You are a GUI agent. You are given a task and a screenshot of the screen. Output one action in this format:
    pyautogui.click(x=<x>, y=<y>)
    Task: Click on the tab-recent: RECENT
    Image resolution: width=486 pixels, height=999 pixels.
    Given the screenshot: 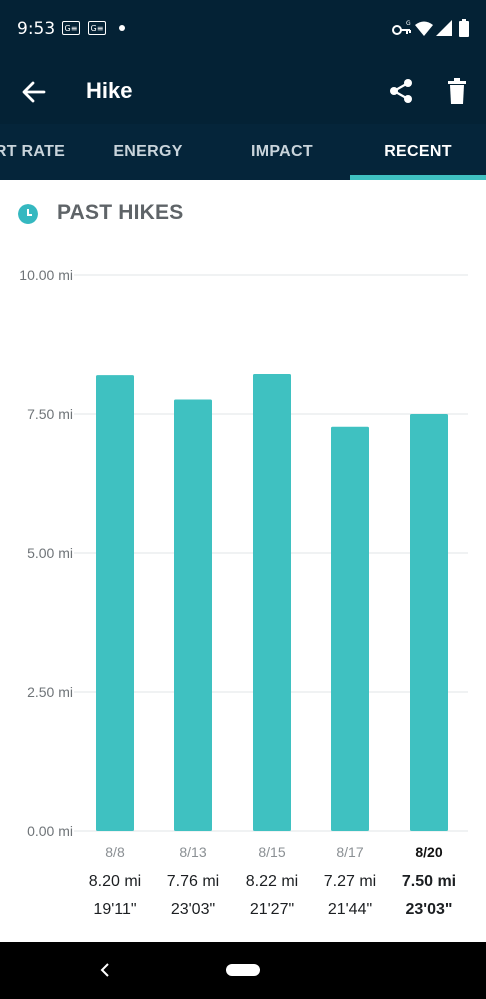 What is the action you would take?
    pyautogui.click(x=418, y=152)
    